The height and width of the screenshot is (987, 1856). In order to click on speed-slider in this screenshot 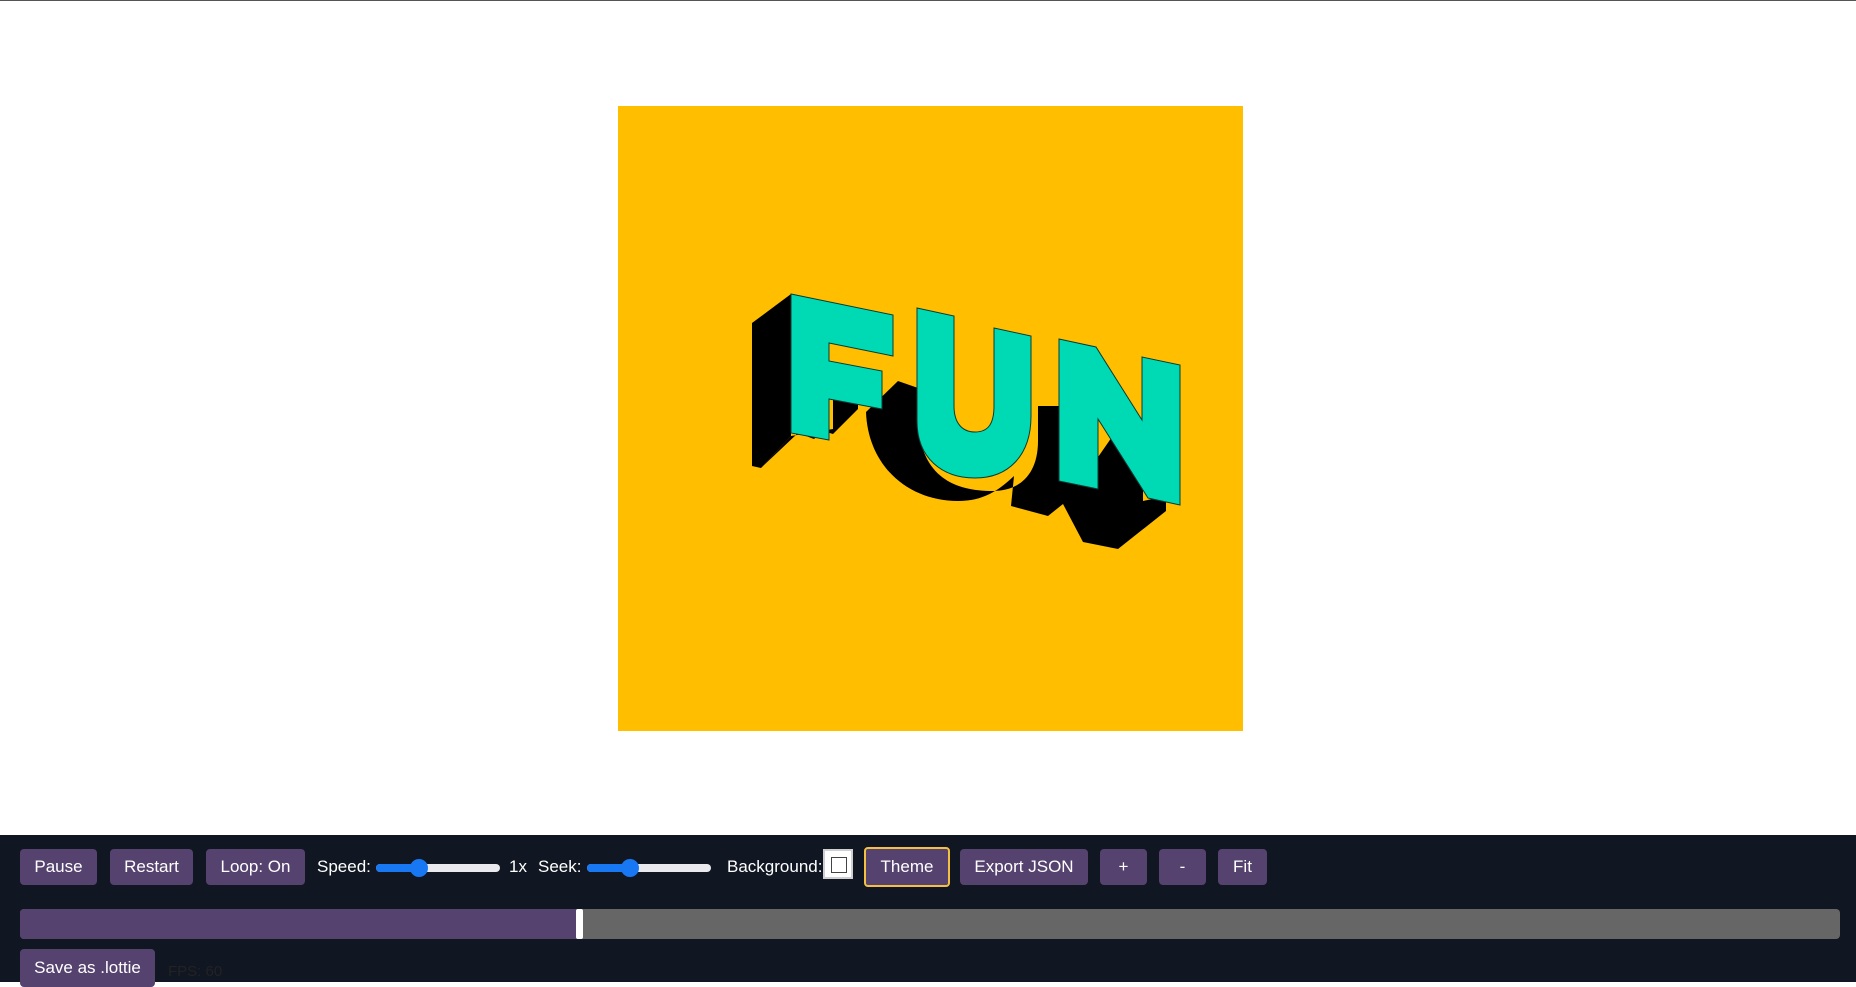, I will do `click(438, 867)`.